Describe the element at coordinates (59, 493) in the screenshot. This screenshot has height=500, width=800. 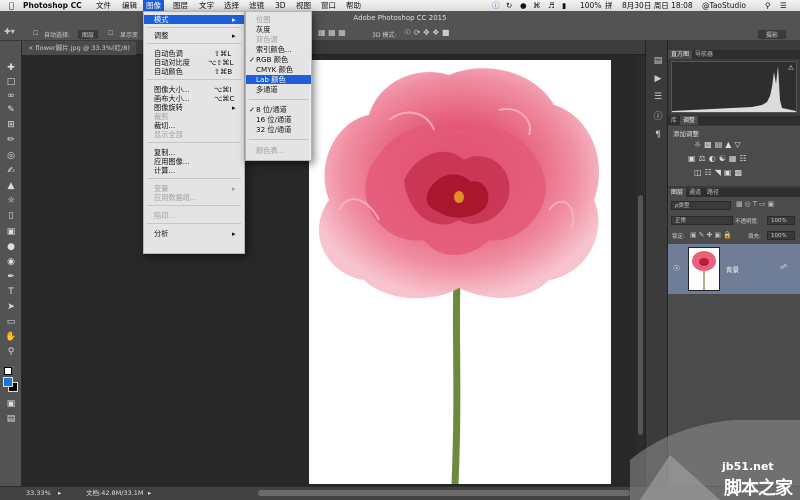
I see `status-expand-icon: ▸` at that location.